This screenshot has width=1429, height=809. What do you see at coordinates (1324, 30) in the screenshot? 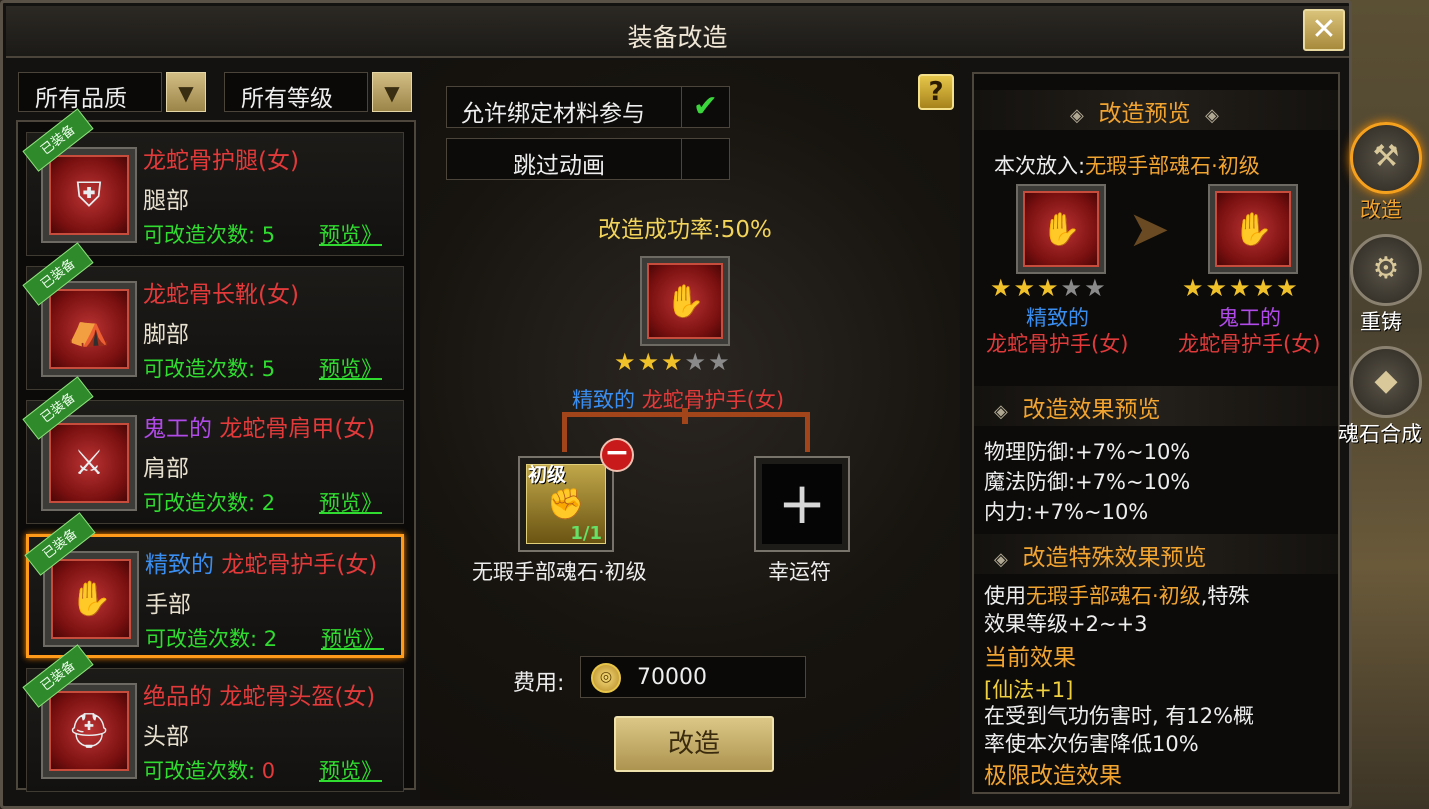
I see `close-button: ✕` at bounding box center [1324, 30].